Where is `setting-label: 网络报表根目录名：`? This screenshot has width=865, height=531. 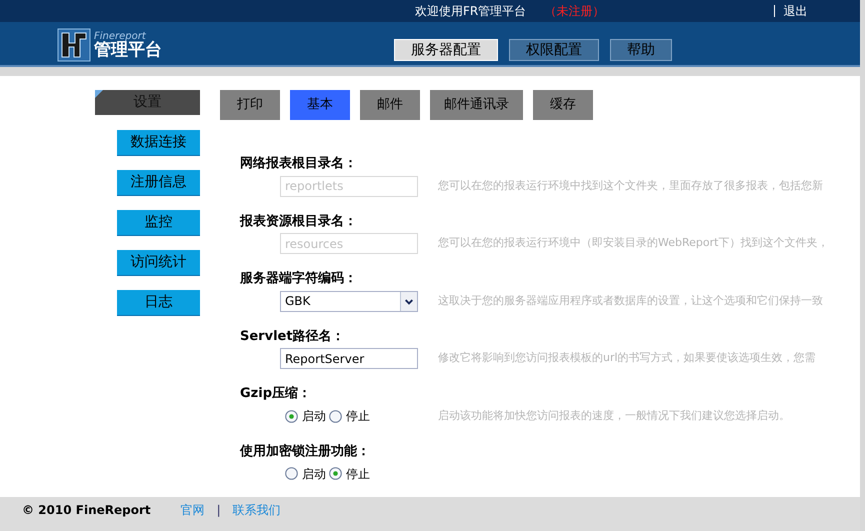
setting-label: 网络报表根目录名： is located at coordinates (299, 164).